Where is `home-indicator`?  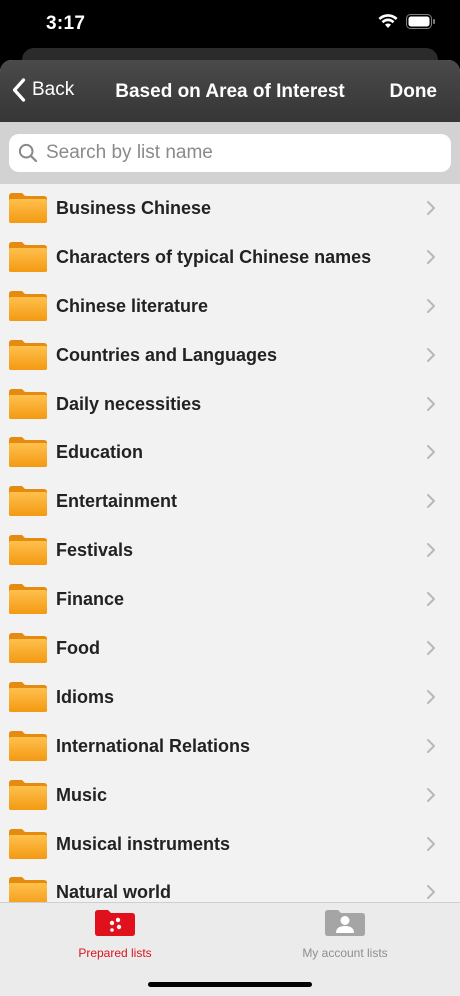 home-indicator is located at coordinates (230, 984).